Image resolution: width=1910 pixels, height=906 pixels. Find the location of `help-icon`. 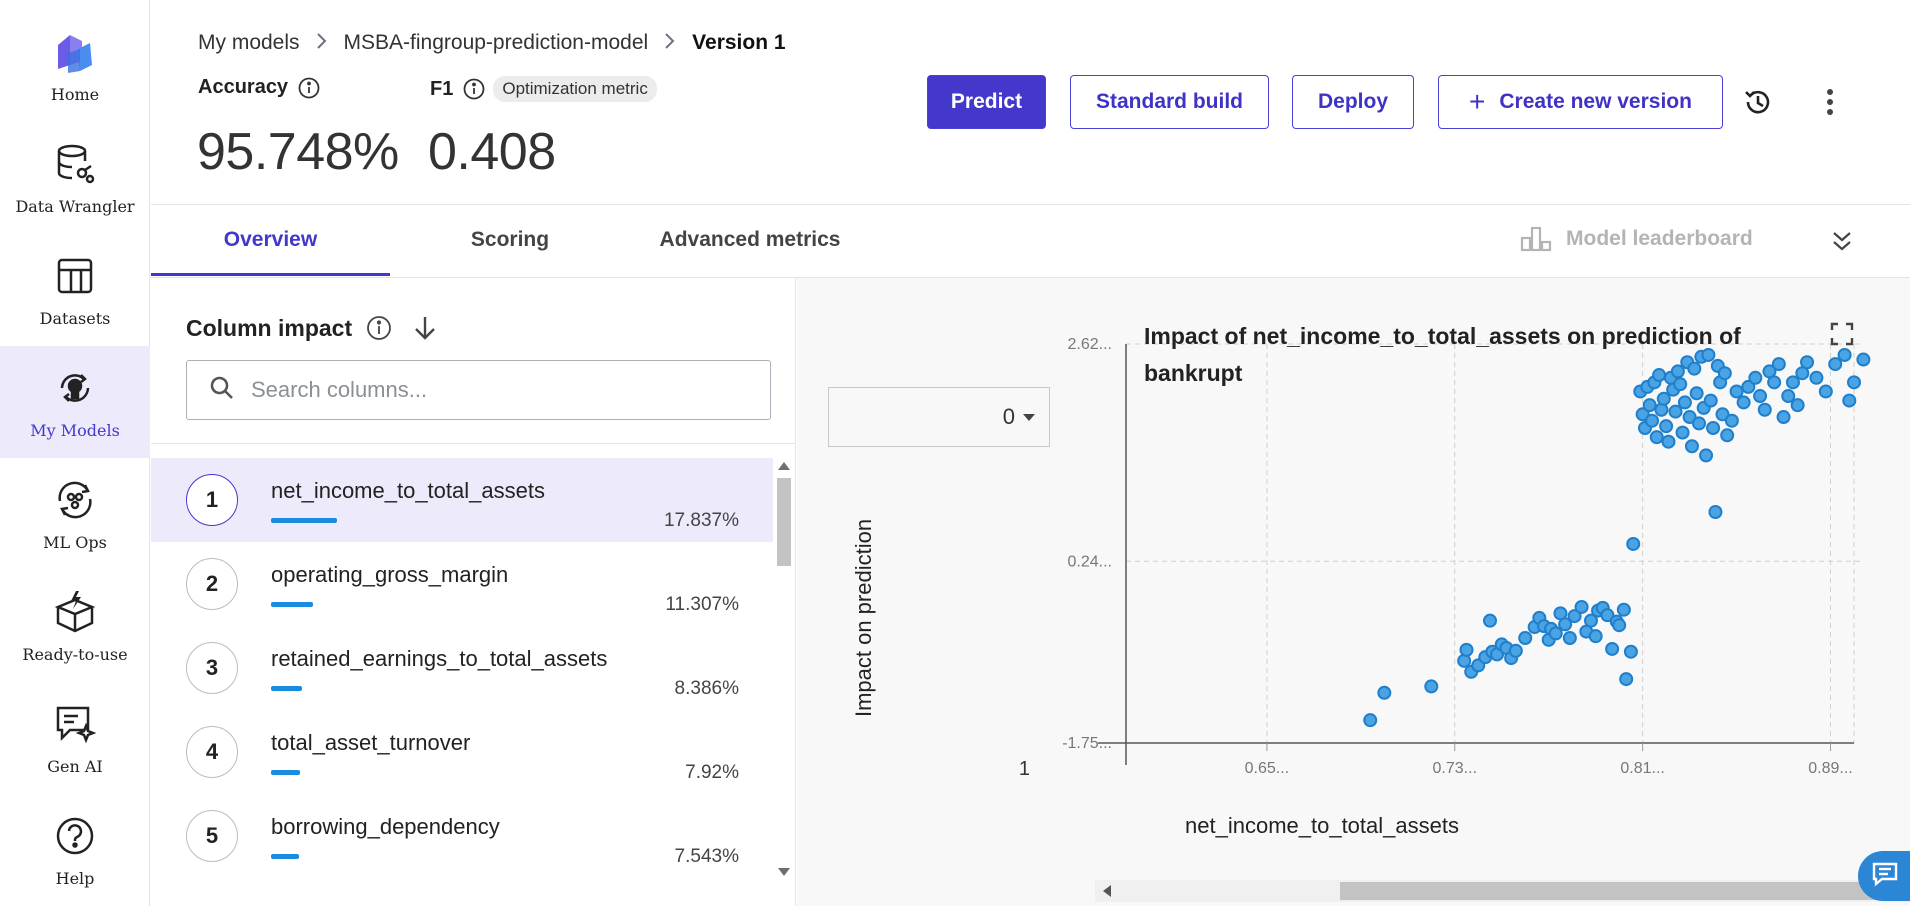

help-icon is located at coordinates (75, 836).